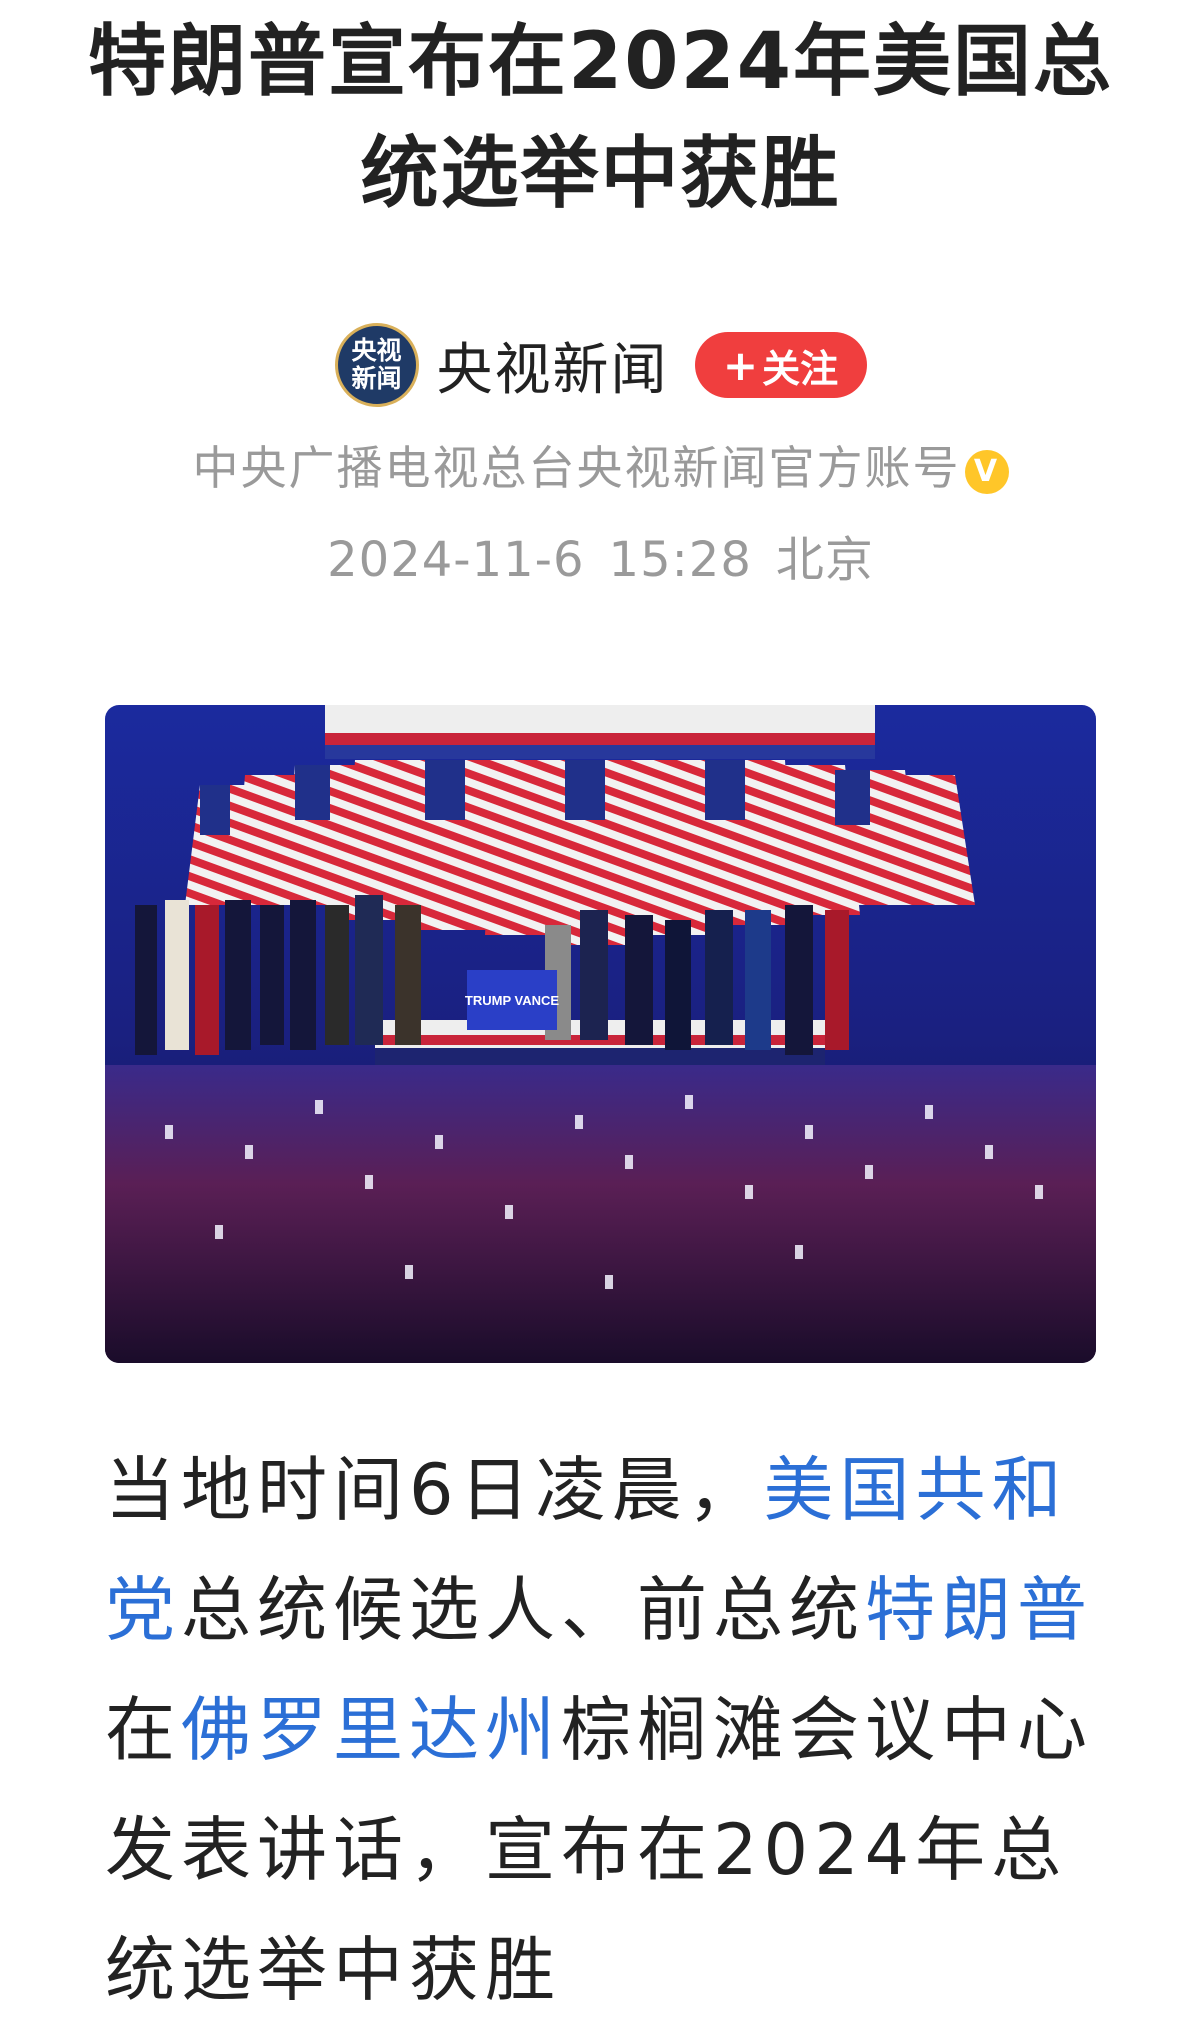 Image resolution: width=1201 pixels, height=2030 pixels. What do you see at coordinates (680, 560) in the screenshot?
I see `publish-time: 15:28` at bounding box center [680, 560].